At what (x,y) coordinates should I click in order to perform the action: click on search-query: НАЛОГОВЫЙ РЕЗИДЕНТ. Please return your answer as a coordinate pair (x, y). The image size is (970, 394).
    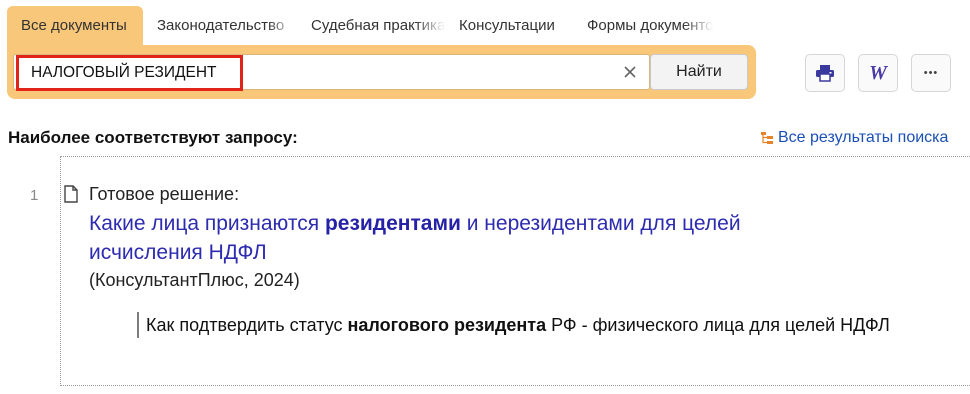
    Looking at the image, I should click on (129, 73).